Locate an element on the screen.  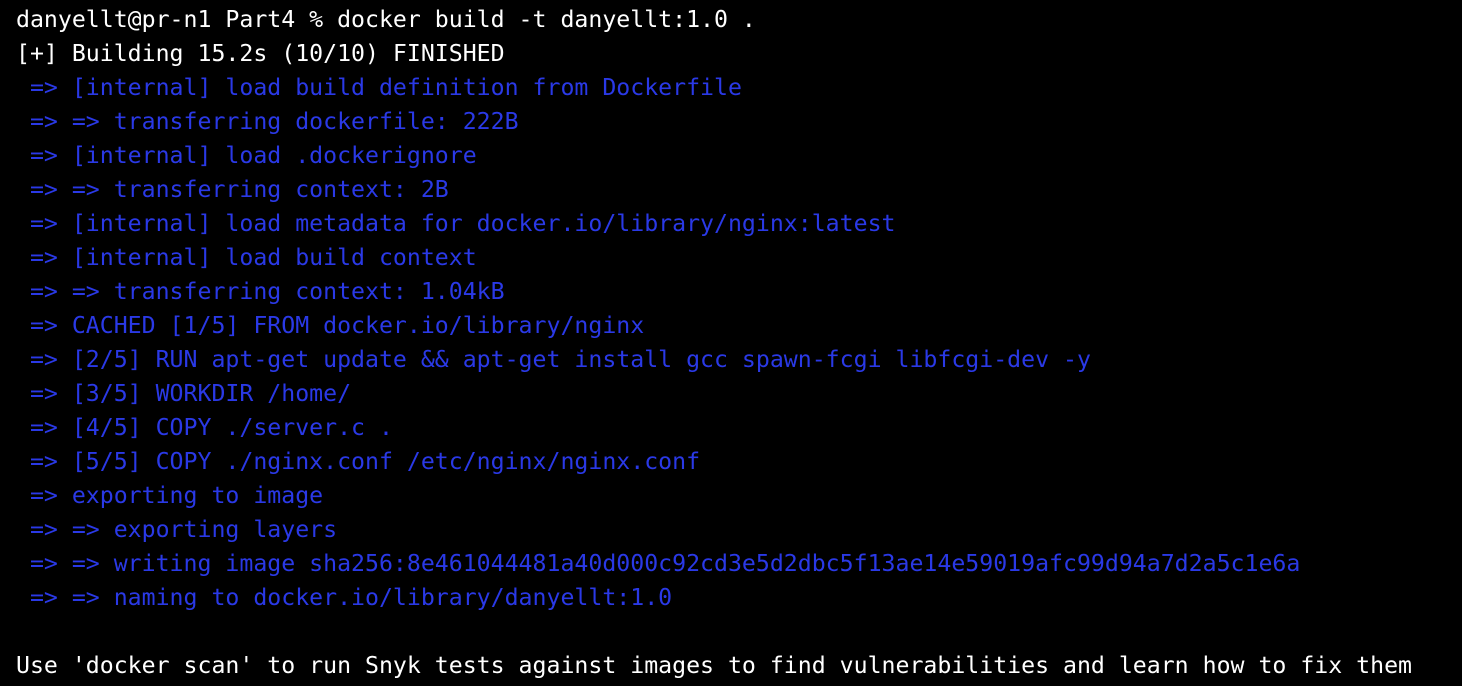
build-step-line: => [4/5] COPY ./server.c . is located at coordinates (204, 427).